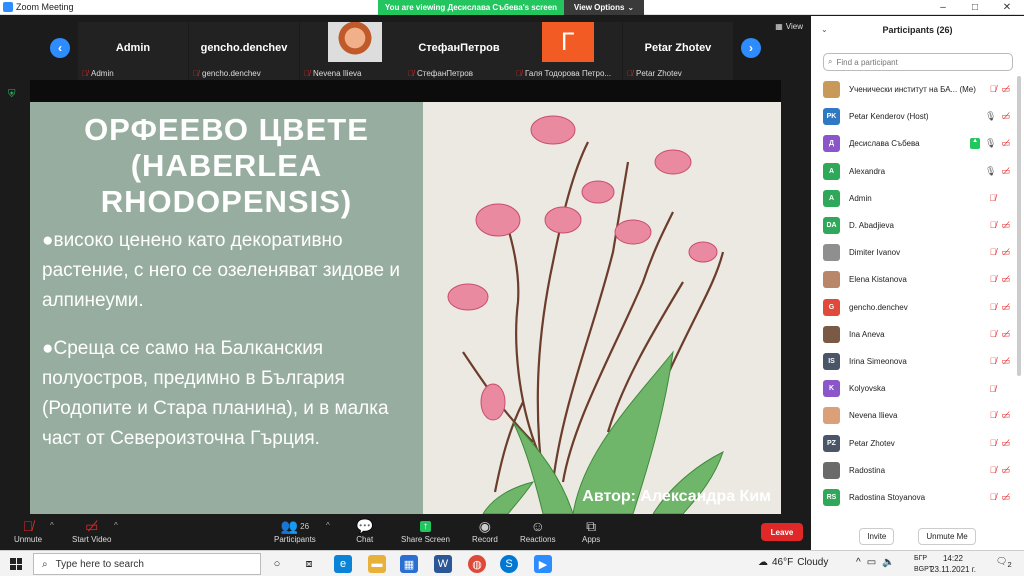  What do you see at coordinates (913, 171) in the screenshot?
I see `participant-row: A Alexandra 🎙 ▭̸` at bounding box center [913, 171].